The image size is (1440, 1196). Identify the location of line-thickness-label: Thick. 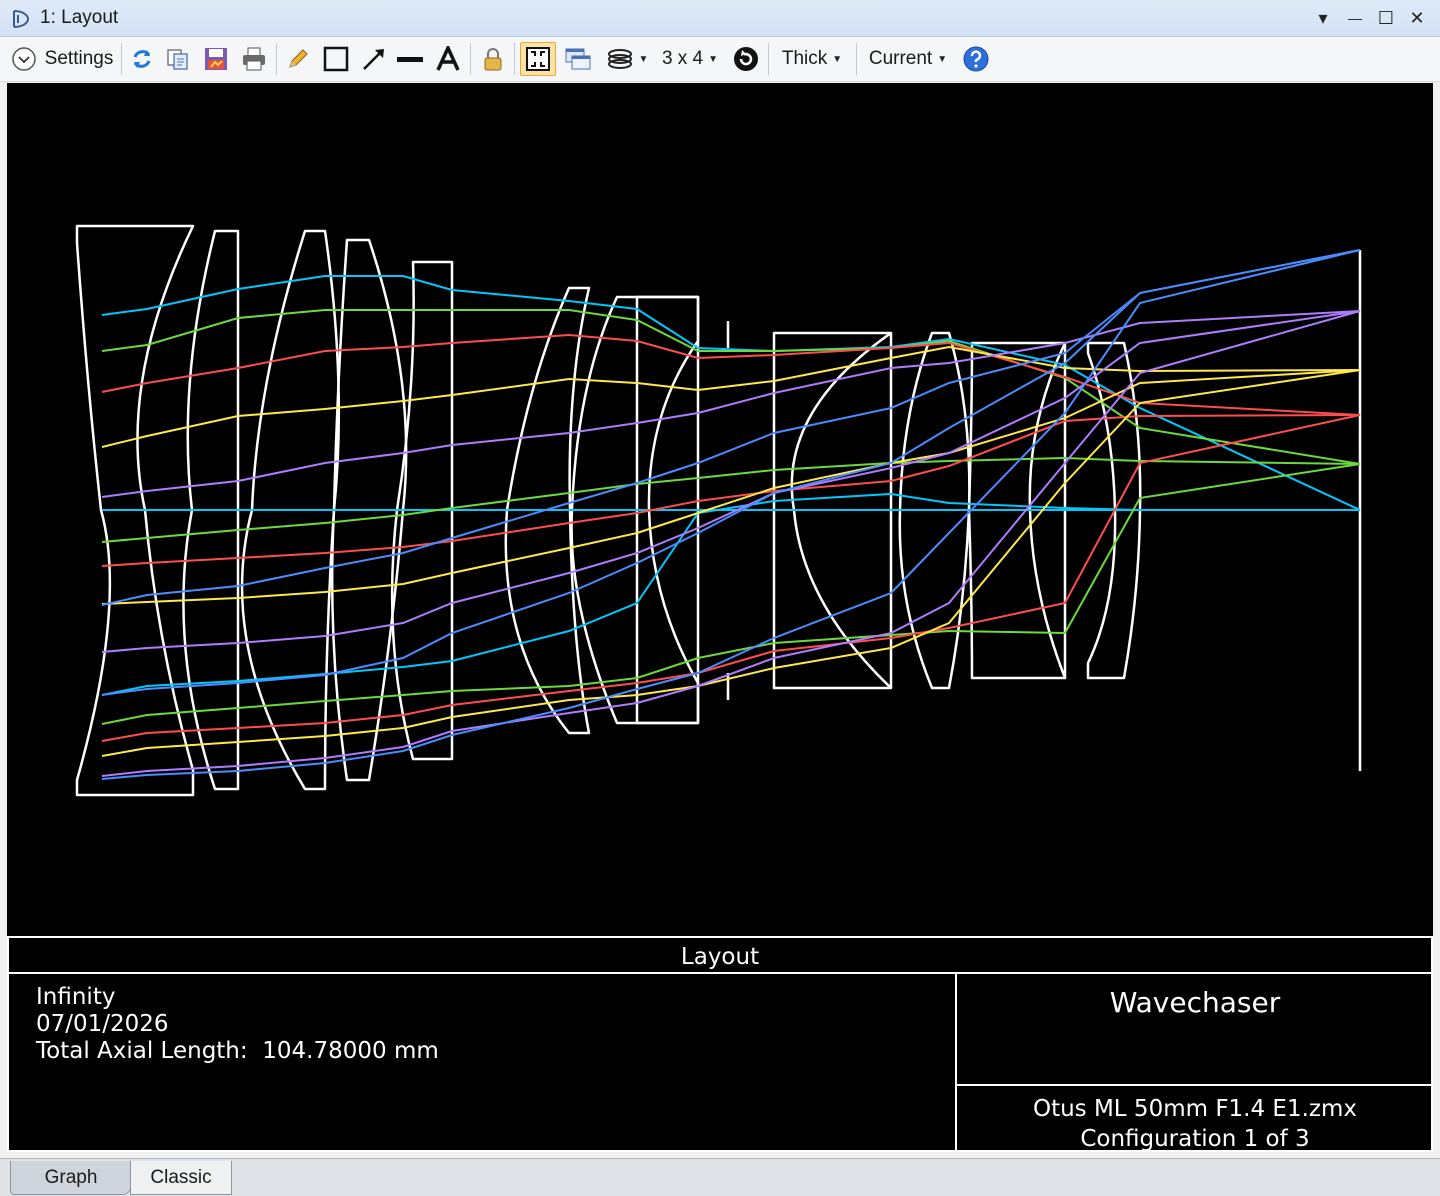
(804, 58).